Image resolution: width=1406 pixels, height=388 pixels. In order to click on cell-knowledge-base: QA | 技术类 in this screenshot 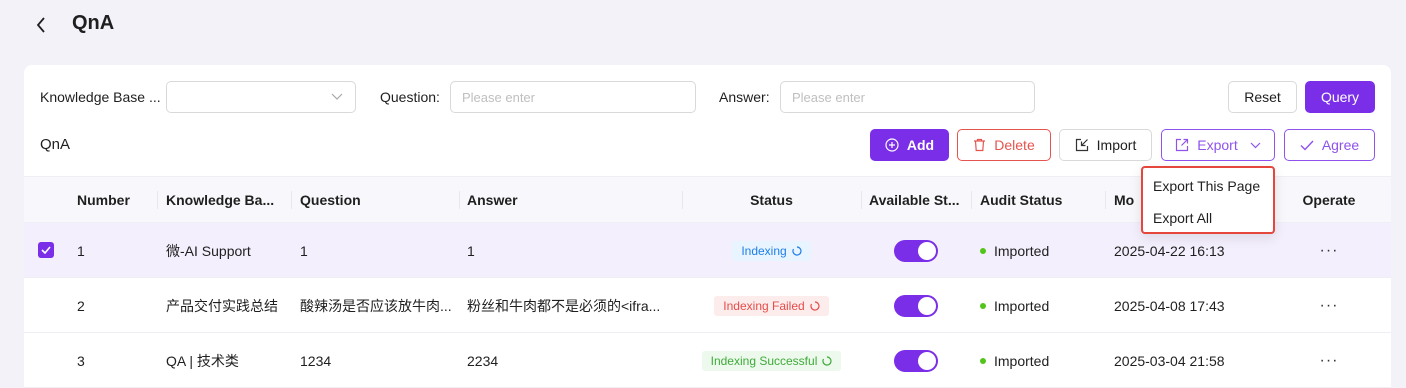, I will do `click(202, 360)`.